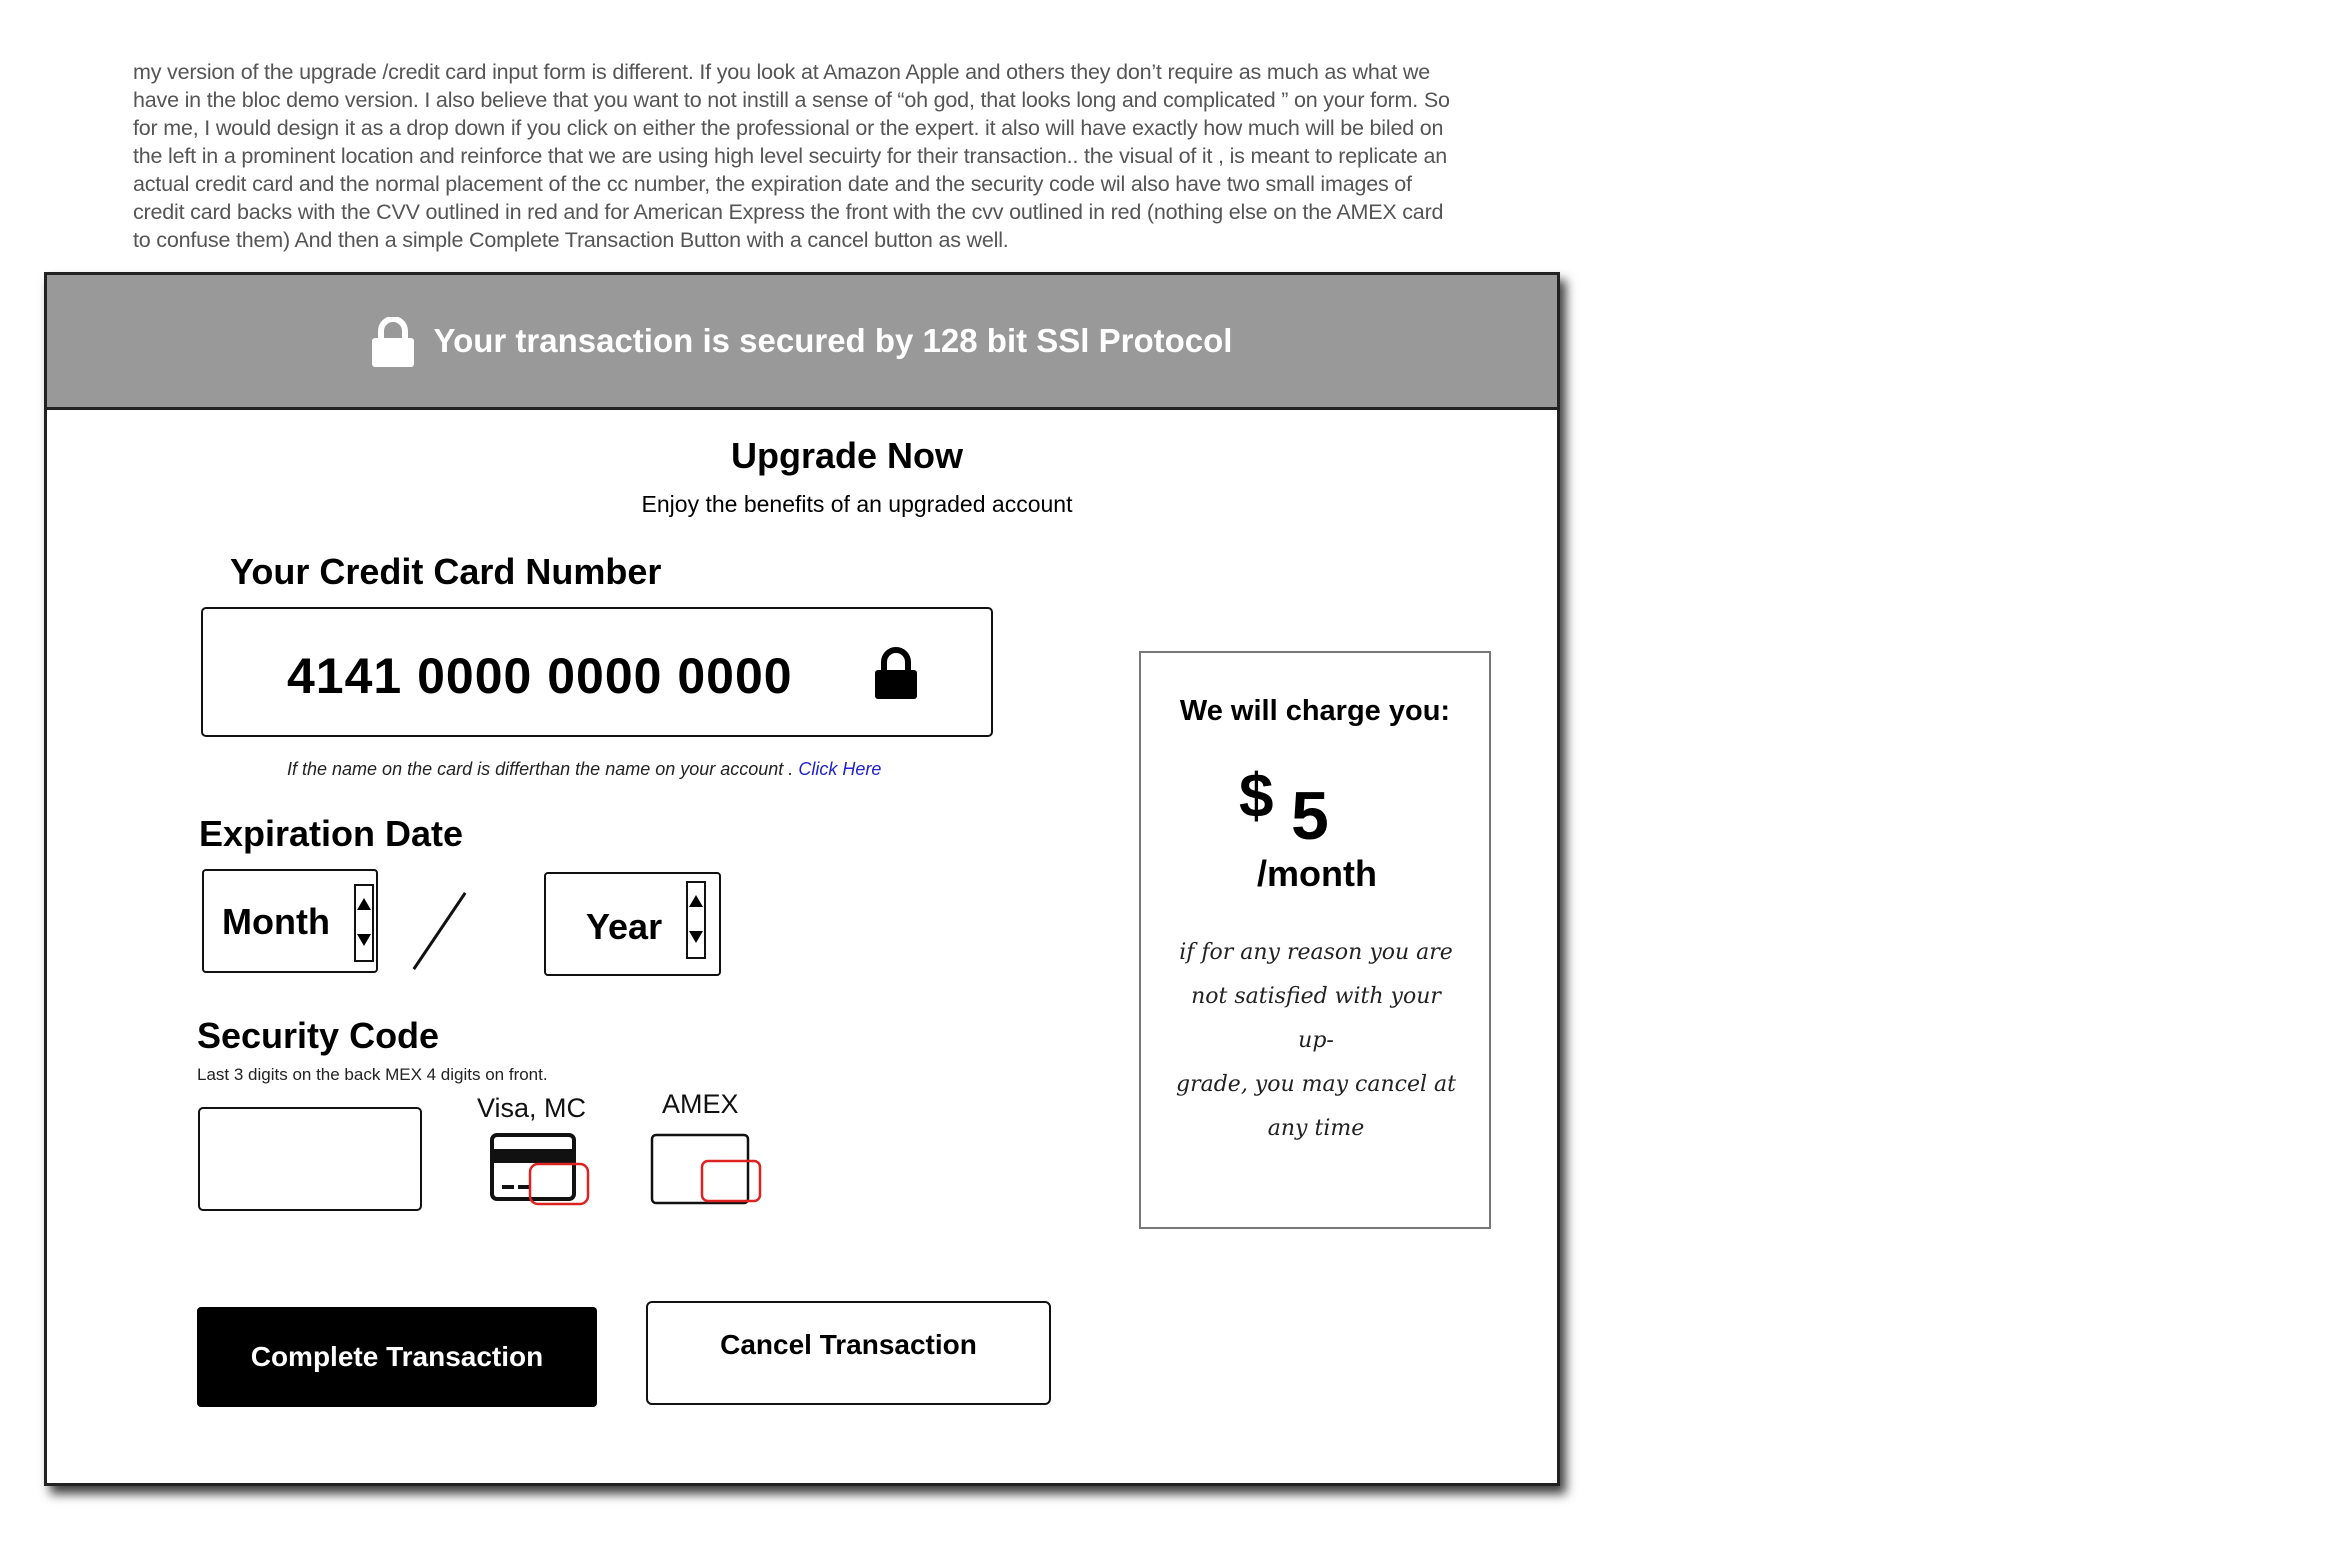 Image resolution: width=2340 pixels, height=1550 pixels. I want to click on security-code-label: Security Code, so click(318, 1035).